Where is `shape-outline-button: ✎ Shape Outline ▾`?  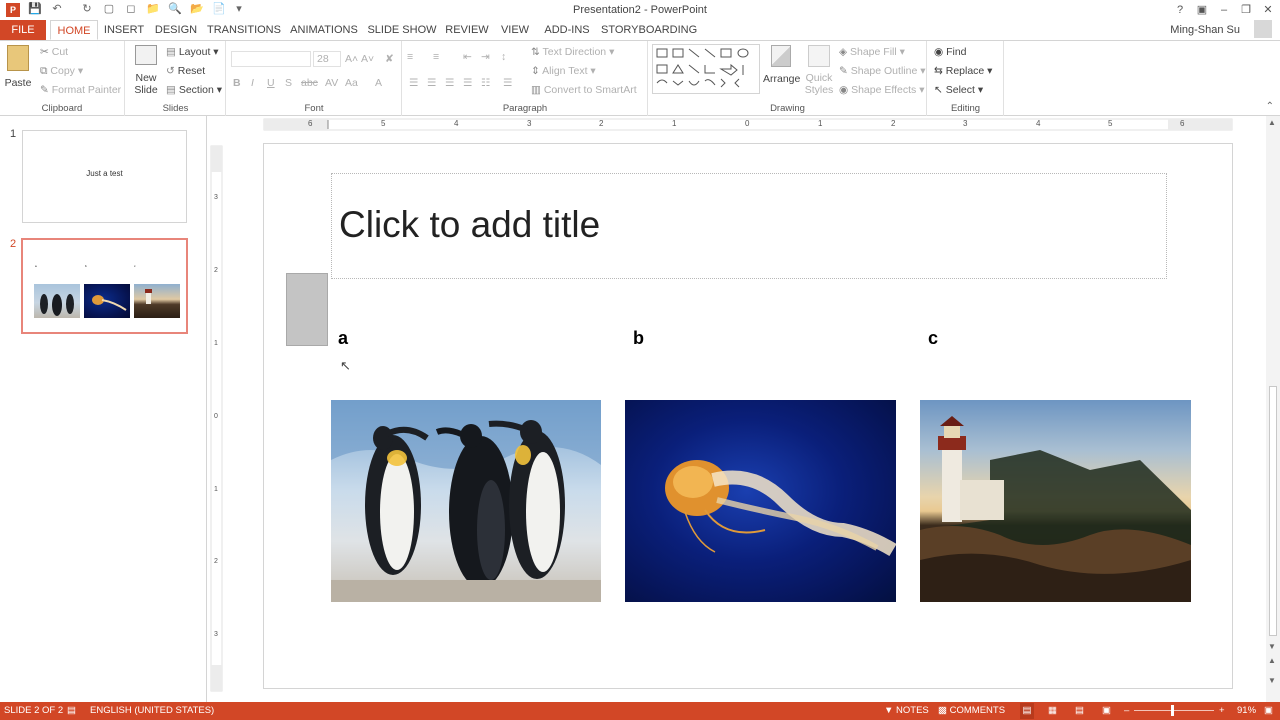
shape-outline-button: ✎ Shape Outline ▾ is located at coordinates (882, 71).